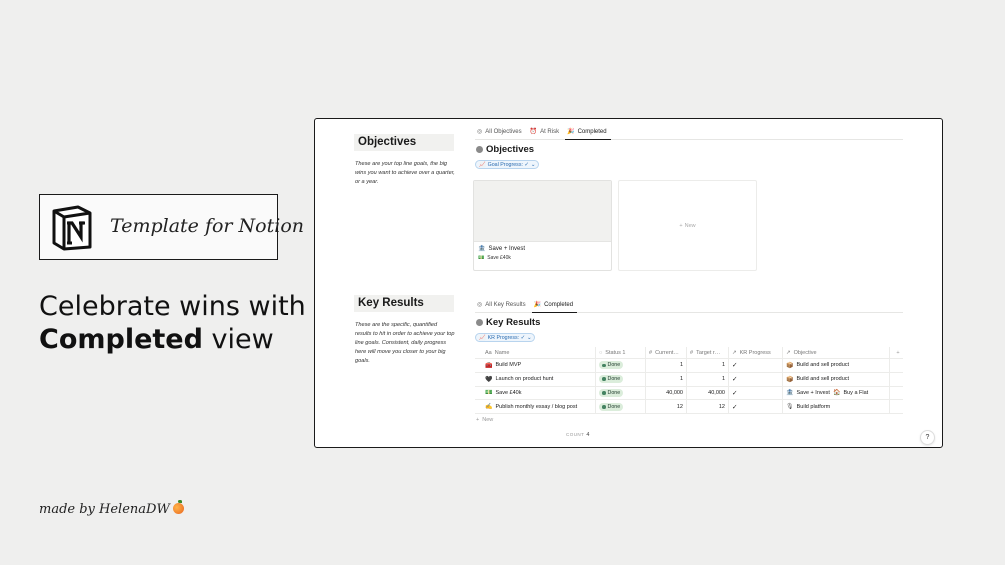 This screenshot has height=565, width=1005. I want to click on objectives-tabs: ◎ All Objectives ⏰ At Risk 🎉 Completed, so click(689, 133).